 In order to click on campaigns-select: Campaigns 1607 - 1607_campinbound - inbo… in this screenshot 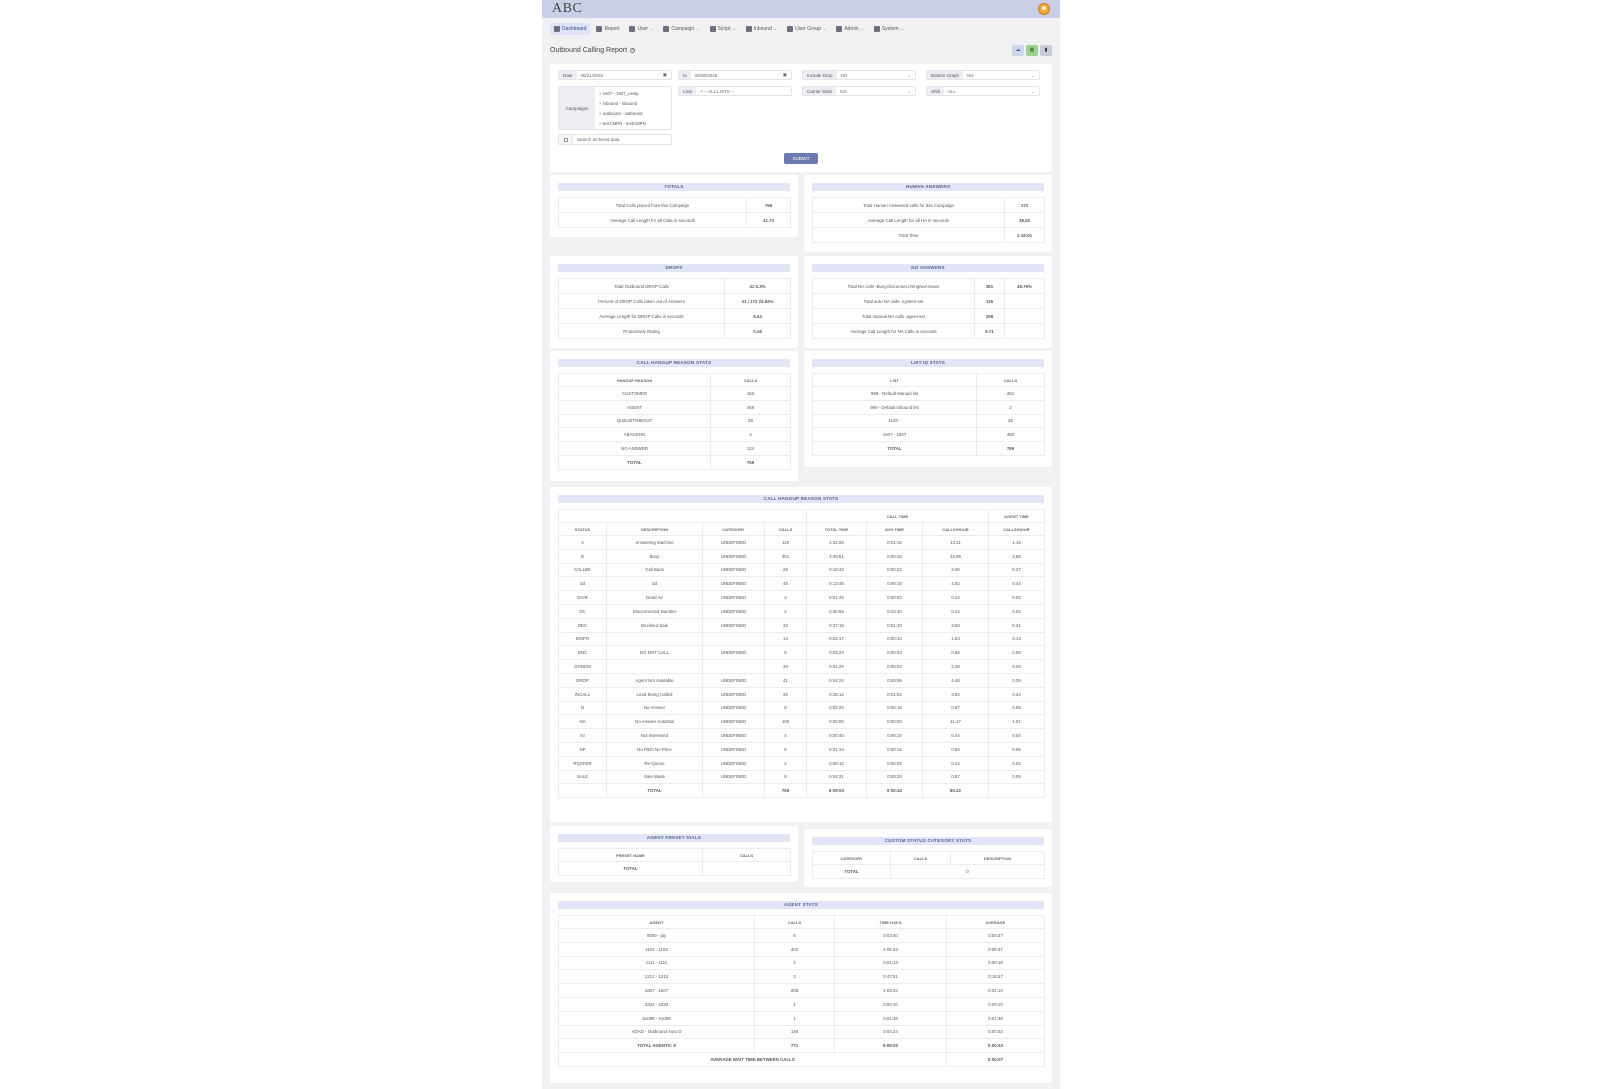, I will do `click(615, 108)`.